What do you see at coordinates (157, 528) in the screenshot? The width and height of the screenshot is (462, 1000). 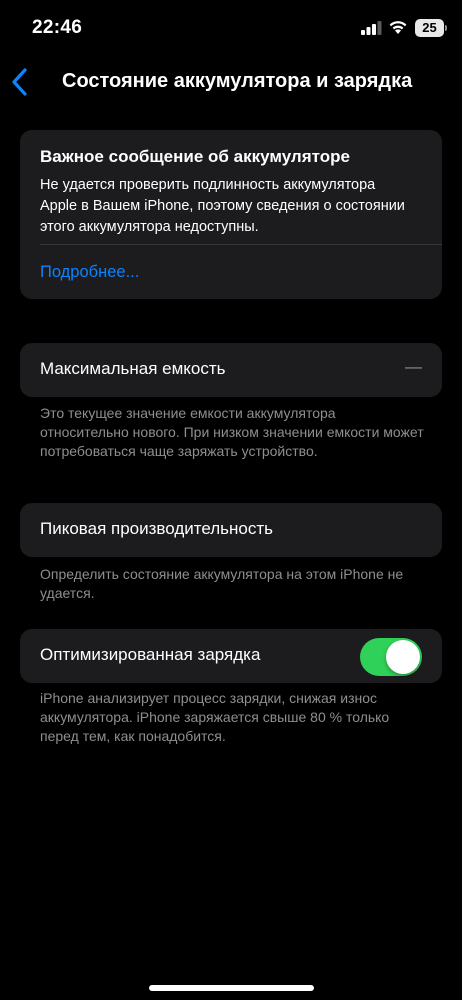 I see `peak-performance-label: Пиковая производительность` at bounding box center [157, 528].